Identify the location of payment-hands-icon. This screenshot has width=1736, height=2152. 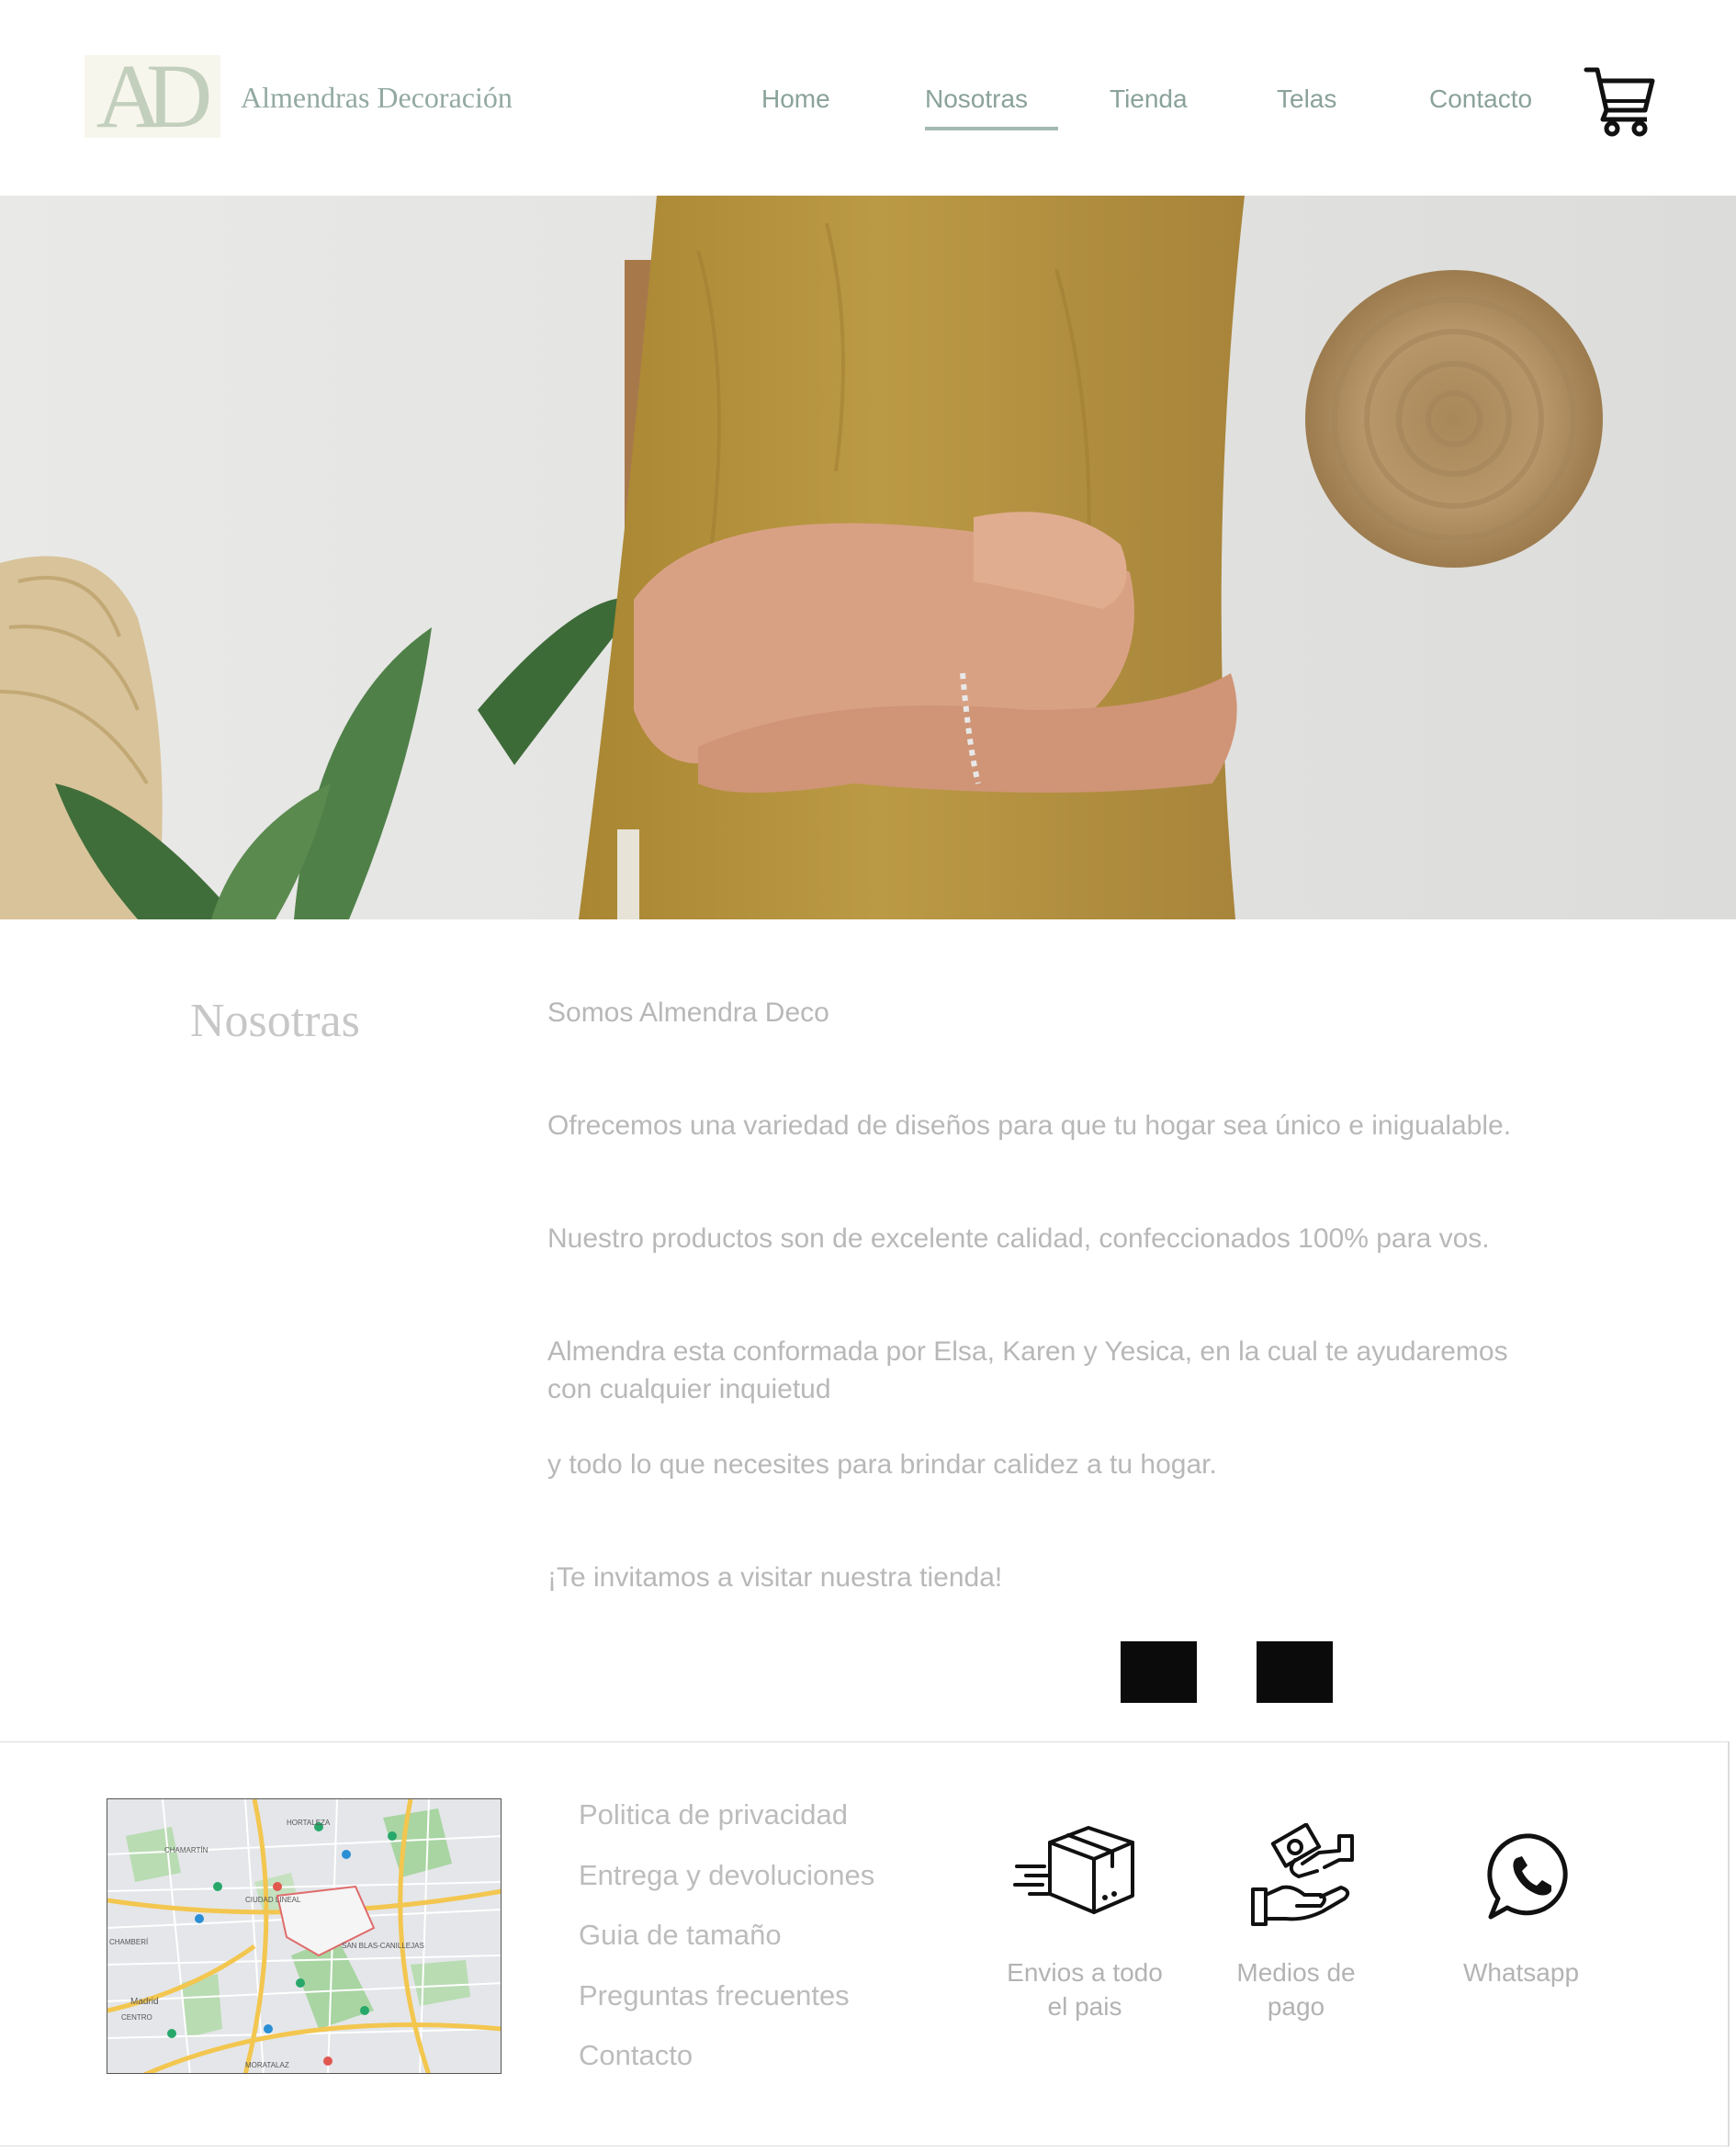
(1303, 1878).